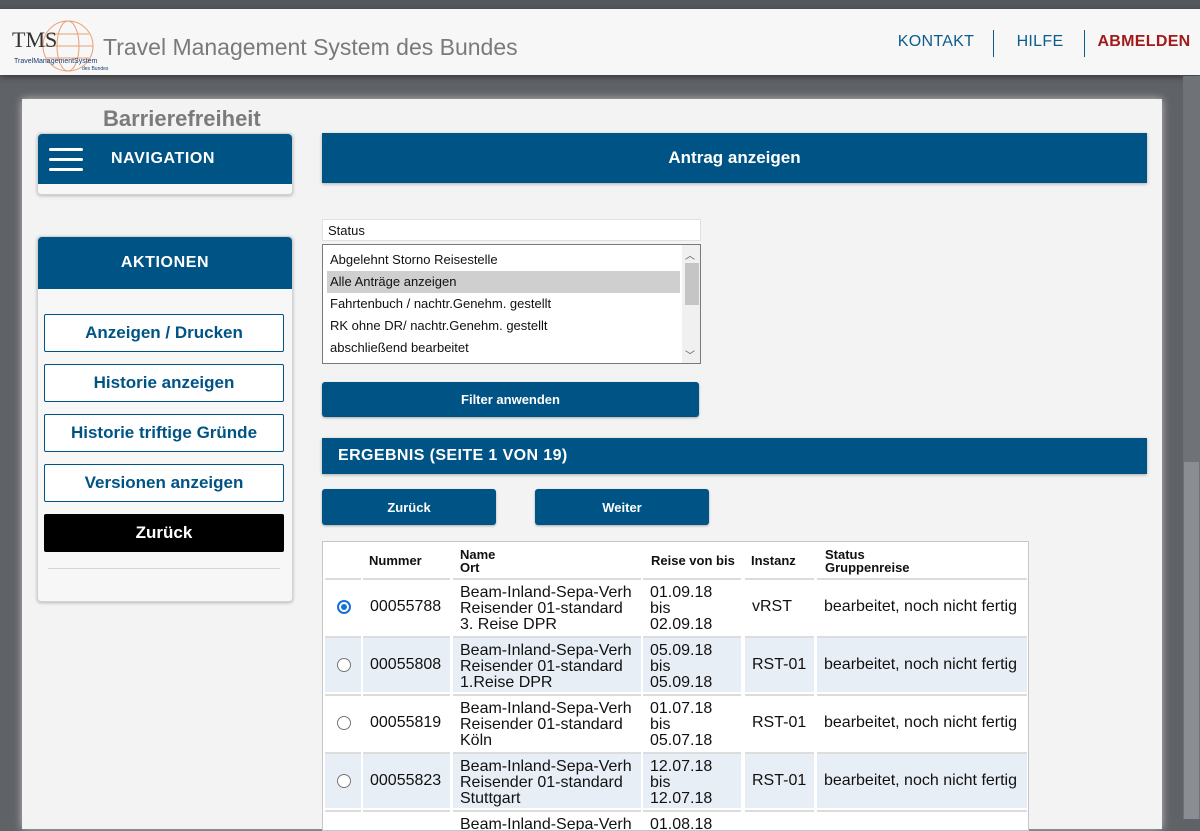 The image size is (1200, 831). I want to click on svg-text: TMS, so click(34, 39).